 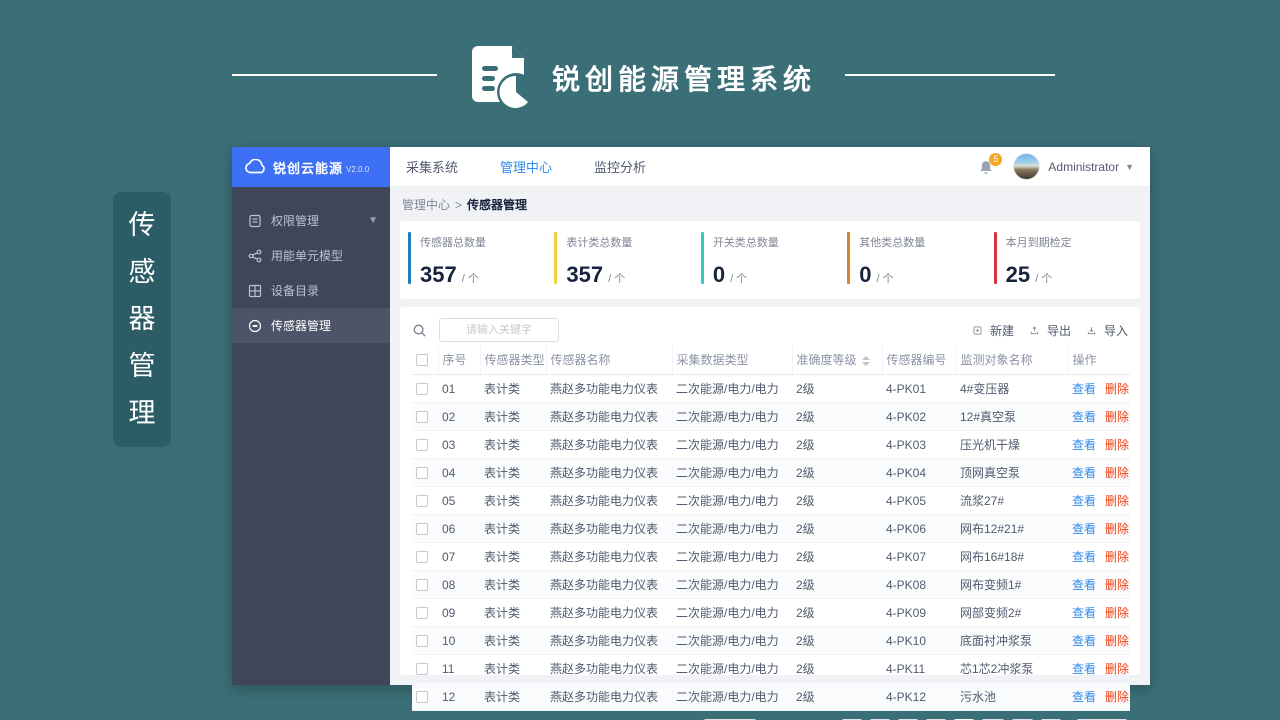 What do you see at coordinates (499, 330) in the screenshot?
I see `search-input` at bounding box center [499, 330].